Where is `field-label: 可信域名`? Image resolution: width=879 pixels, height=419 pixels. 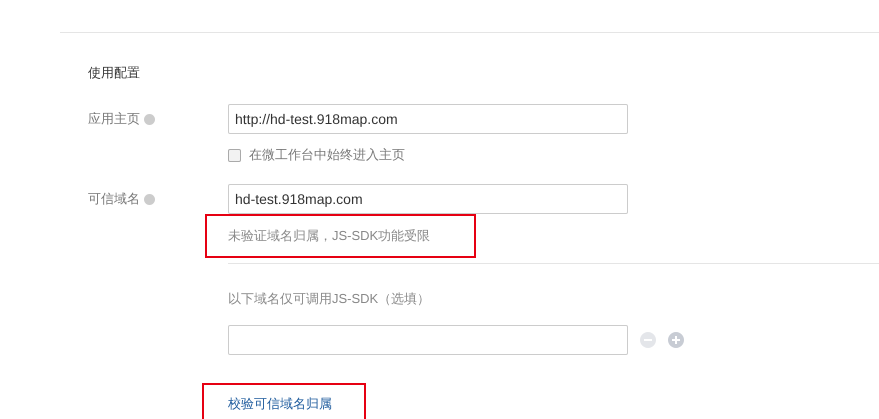
field-label: 可信域名 is located at coordinates (114, 199).